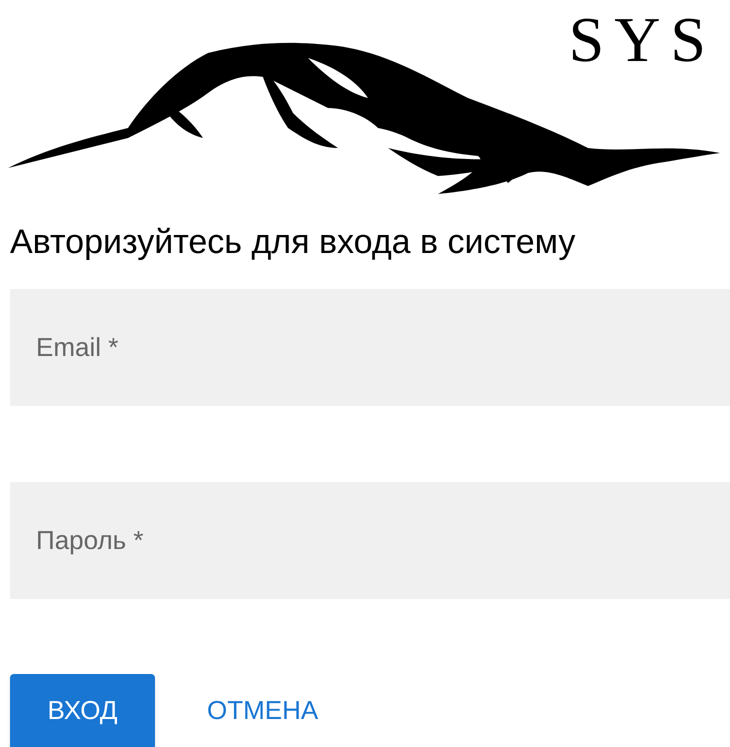  Describe the element at coordinates (82, 710) in the screenshot. I see `login-button: ВХОД` at that location.